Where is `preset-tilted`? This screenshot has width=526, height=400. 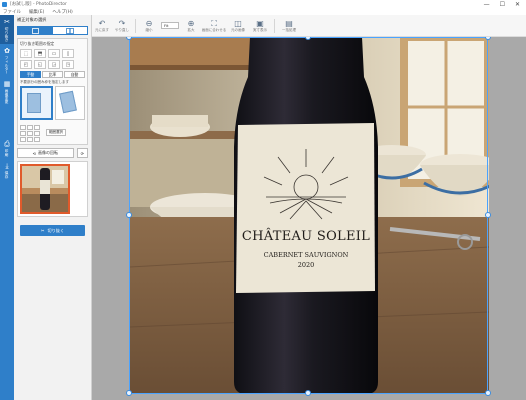
preset-tilted is located at coordinates (69, 103).